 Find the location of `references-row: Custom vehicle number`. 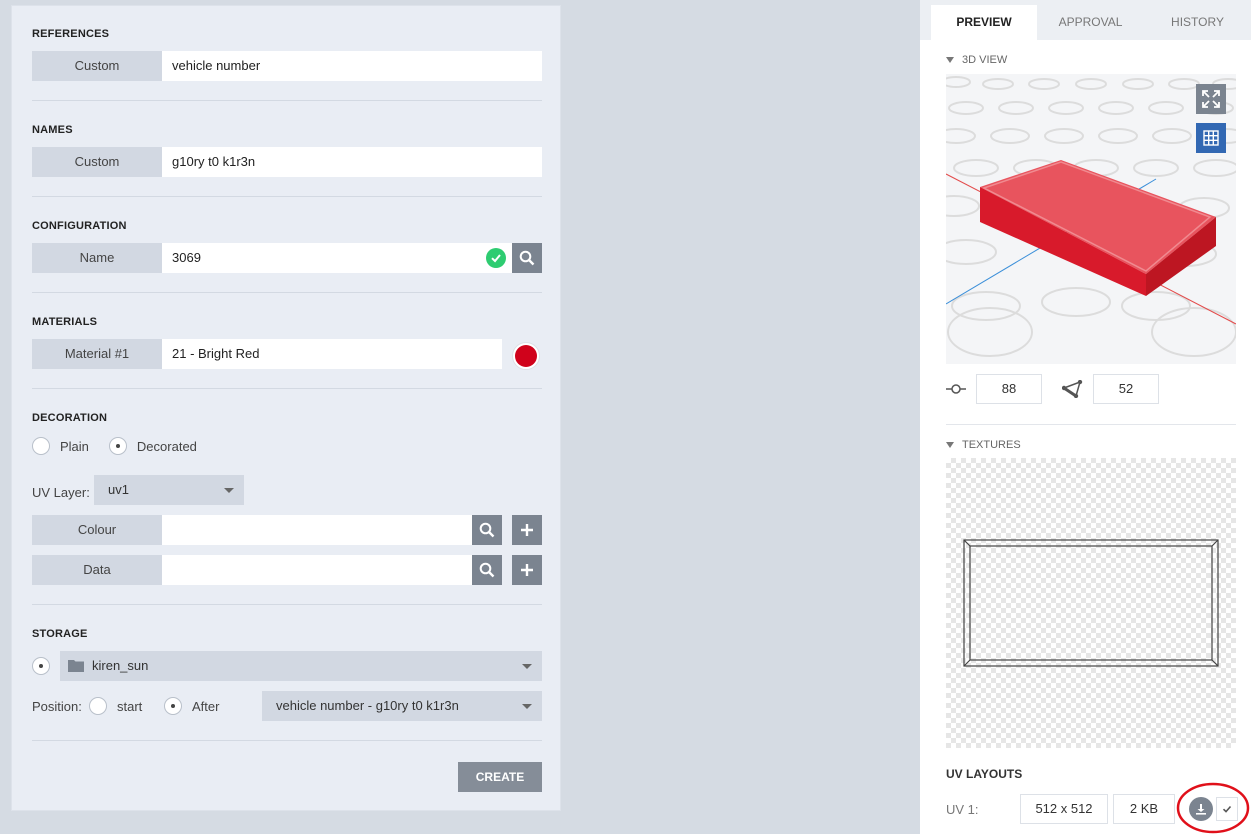

references-row: Custom vehicle number is located at coordinates (287, 66).